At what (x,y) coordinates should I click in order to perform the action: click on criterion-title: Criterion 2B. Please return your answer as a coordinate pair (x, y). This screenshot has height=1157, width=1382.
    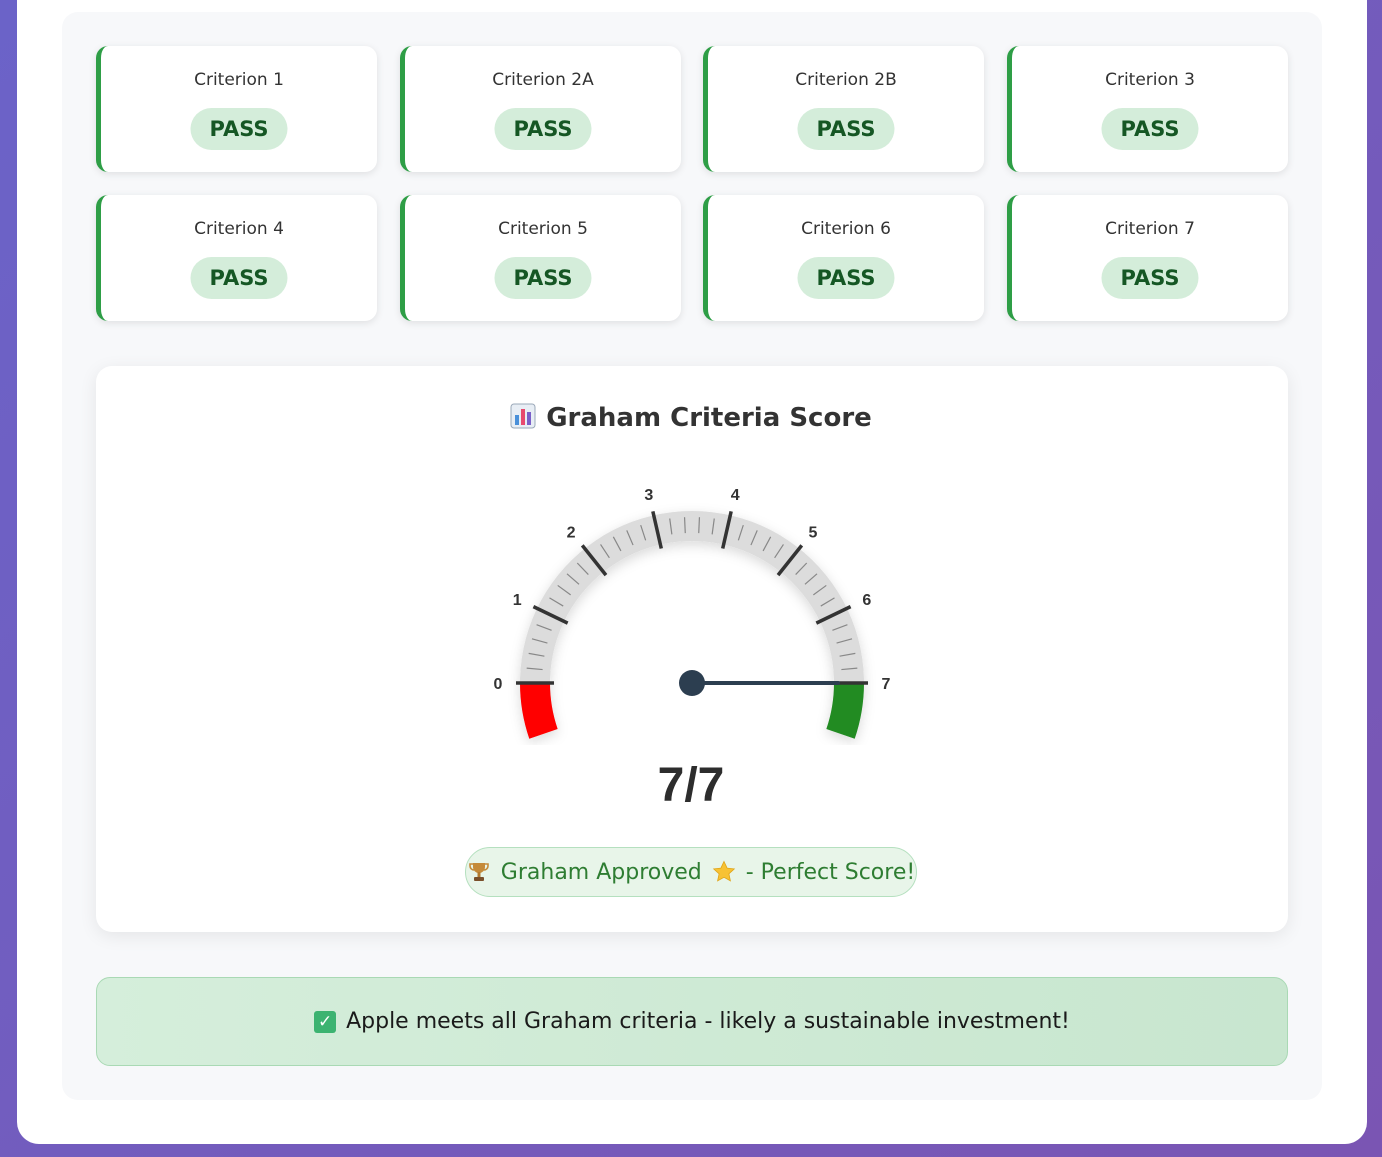
    Looking at the image, I should click on (846, 80).